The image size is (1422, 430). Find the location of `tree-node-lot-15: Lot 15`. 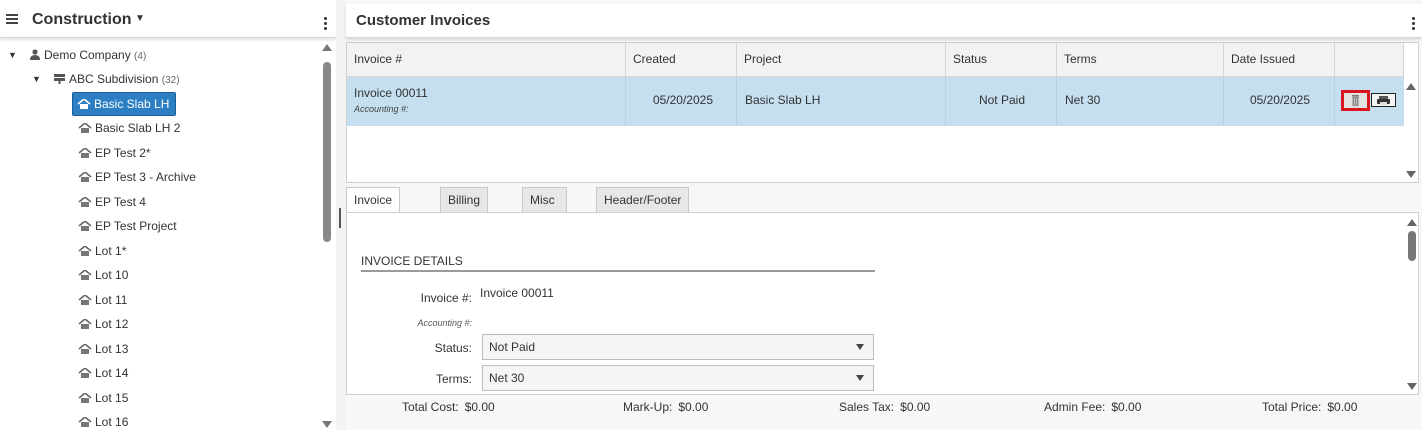

tree-node-lot-15: Lot 15 is located at coordinates (103, 398).